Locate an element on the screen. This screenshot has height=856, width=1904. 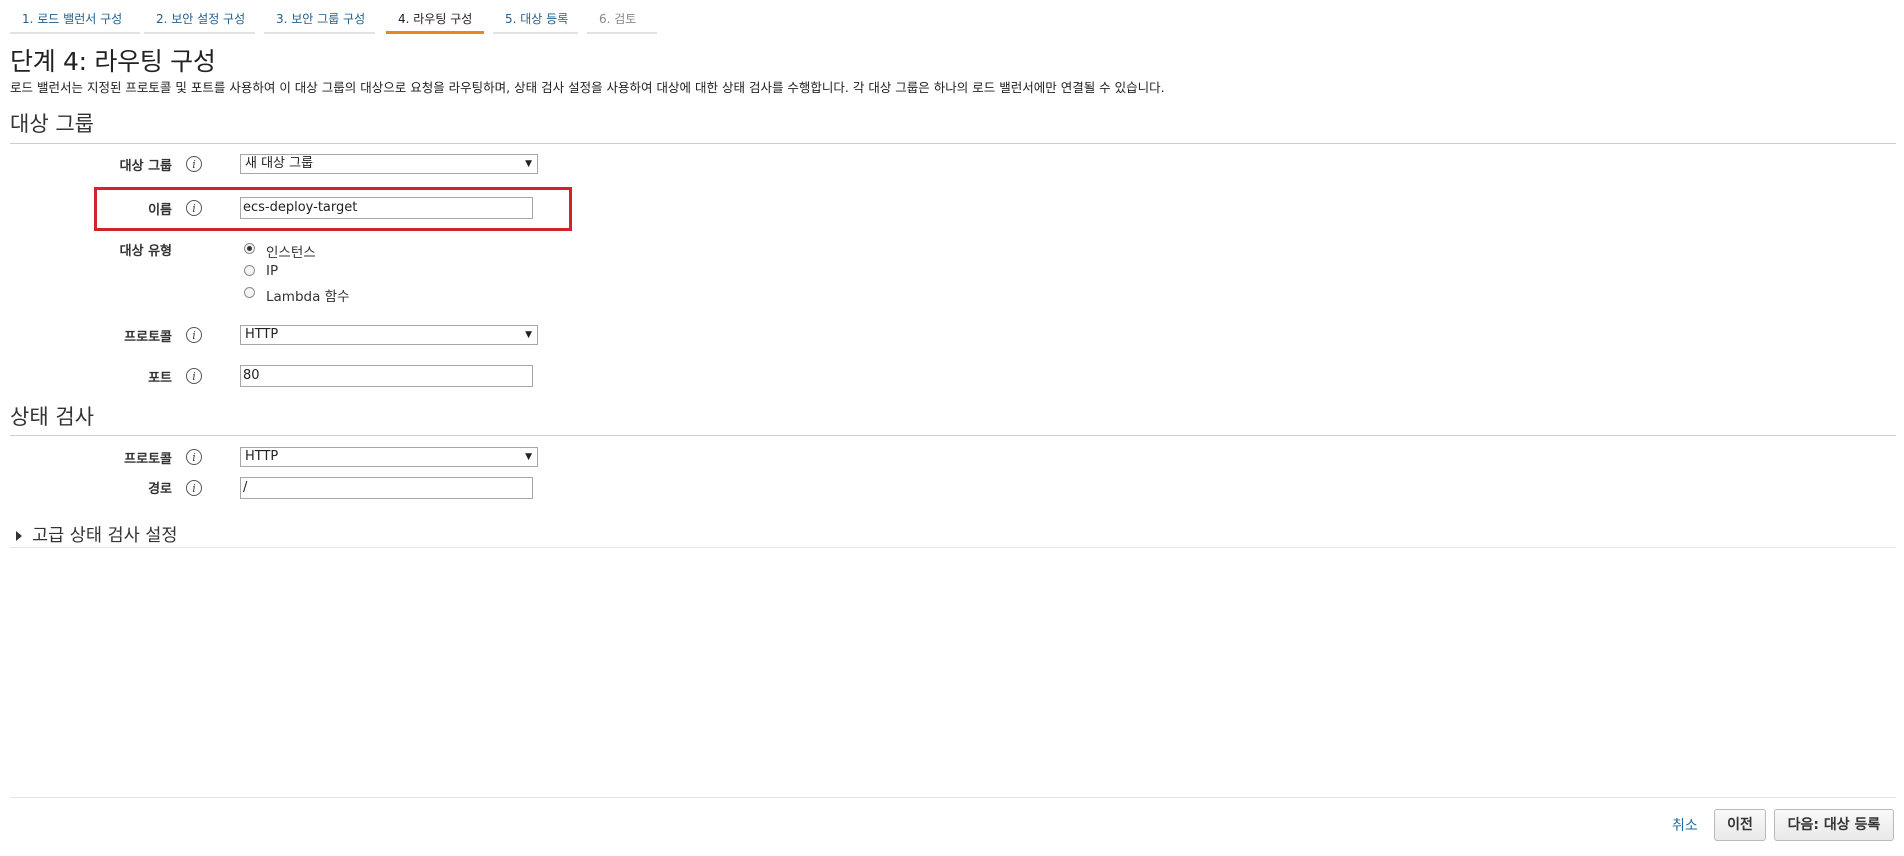
step-tab-5: 5. 대상 등록 is located at coordinates (535, 17).